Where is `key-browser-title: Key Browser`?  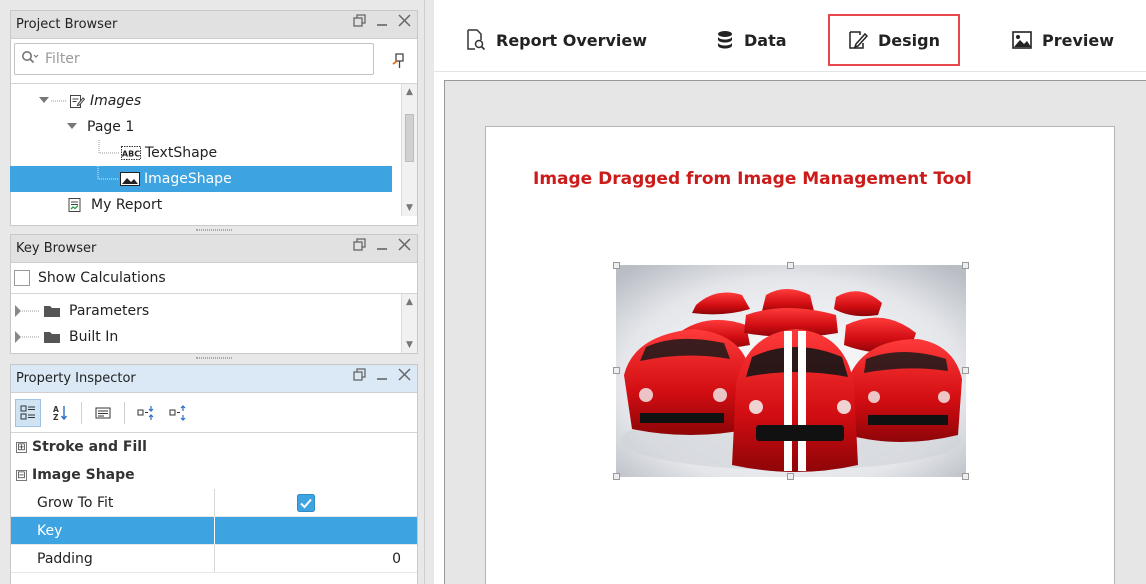 key-browser-title: Key Browser is located at coordinates (56, 248).